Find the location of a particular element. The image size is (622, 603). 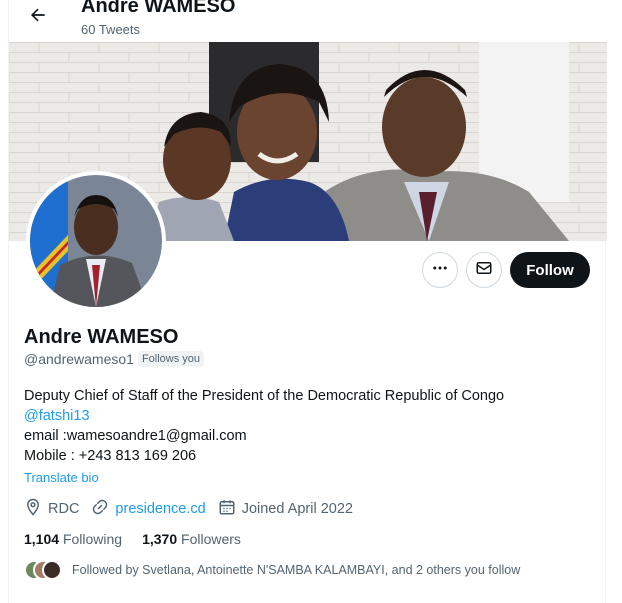

translate-bio-link: Translate bio is located at coordinates (61, 477).